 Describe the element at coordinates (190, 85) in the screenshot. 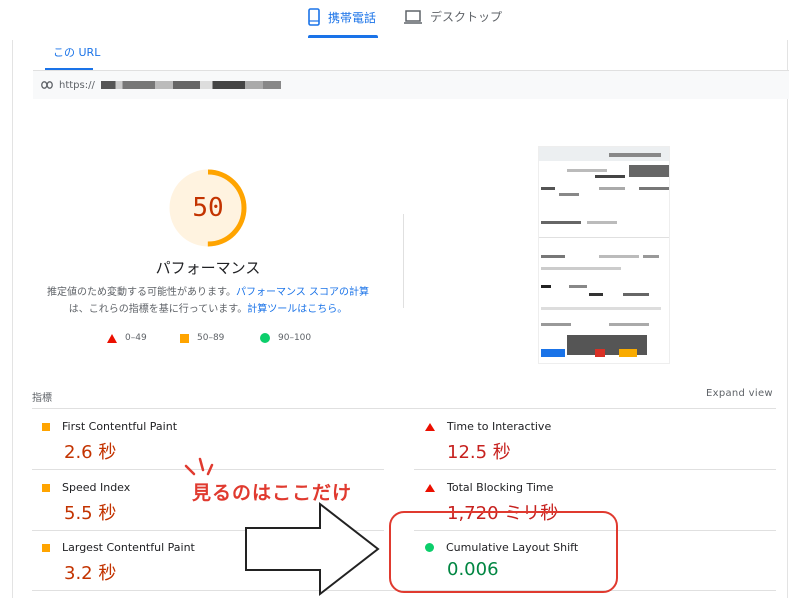

I see `redacted-url` at that location.